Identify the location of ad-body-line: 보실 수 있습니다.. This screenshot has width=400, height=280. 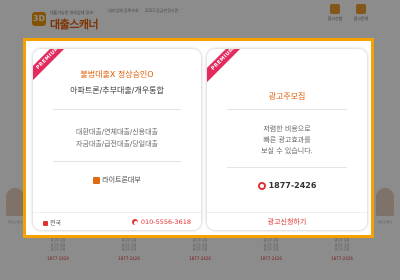
(287, 151).